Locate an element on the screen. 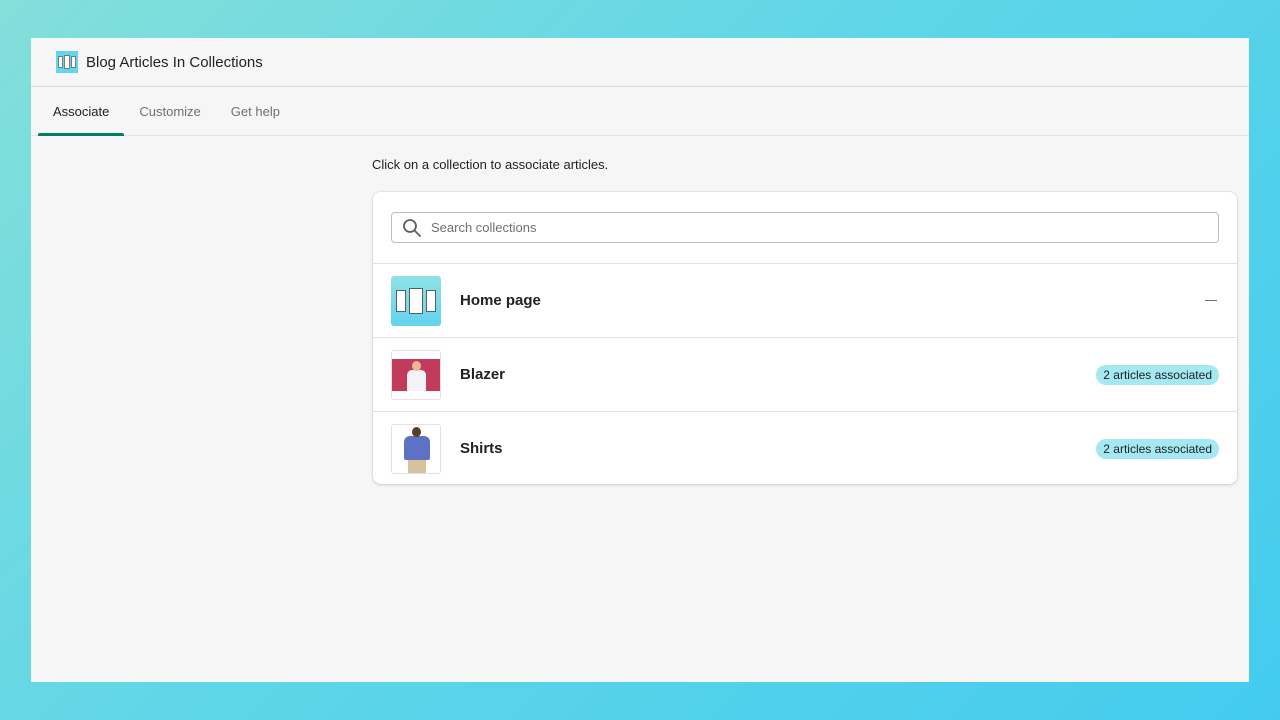  app-header: Blog Articles In Collections is located at coordinates (640, 62).